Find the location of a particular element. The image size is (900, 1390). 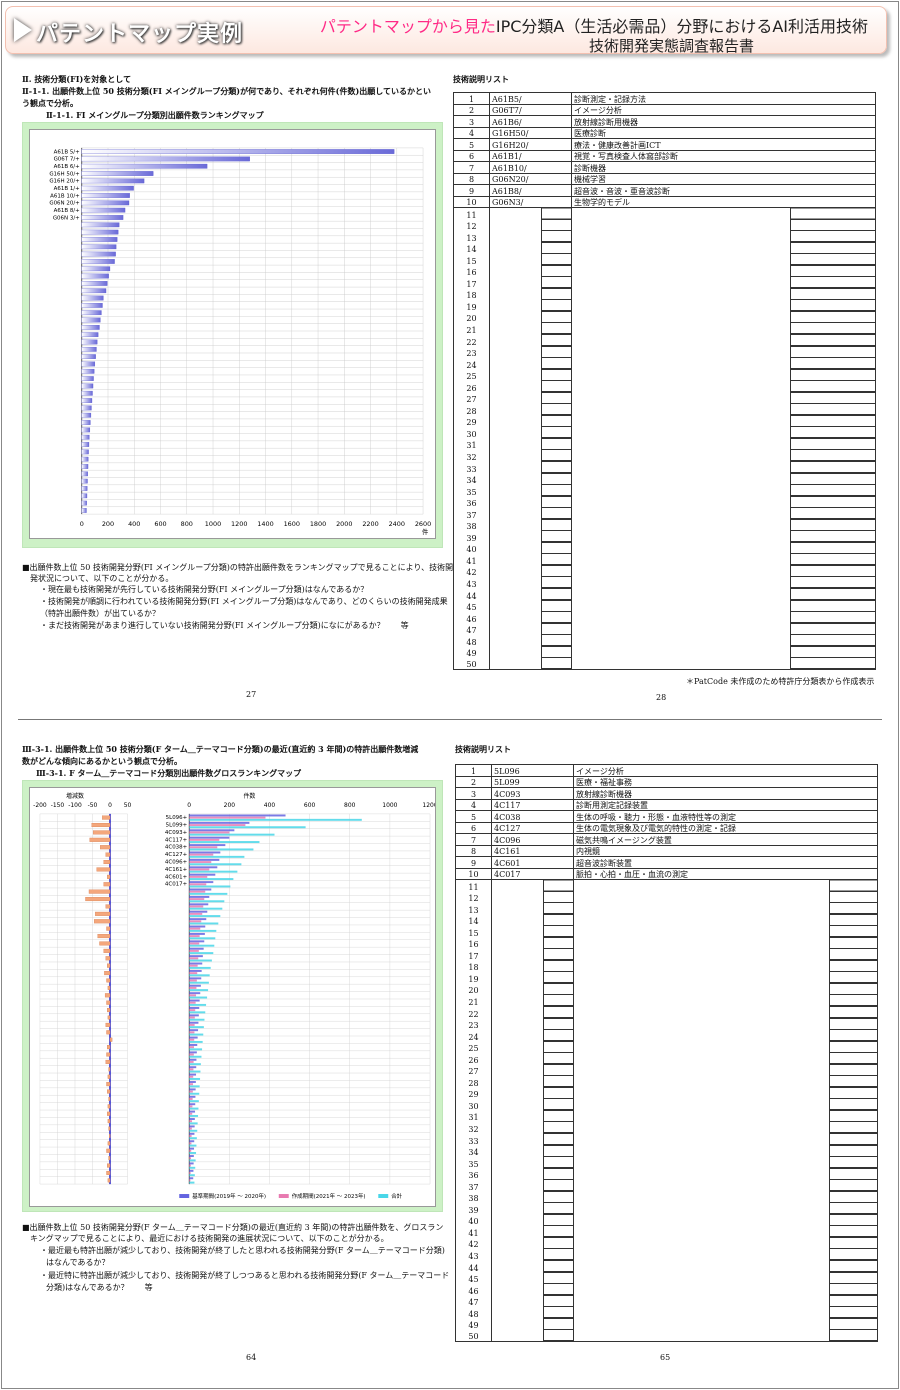

legend-label: 合計 is located at coordinates (396, 1196).